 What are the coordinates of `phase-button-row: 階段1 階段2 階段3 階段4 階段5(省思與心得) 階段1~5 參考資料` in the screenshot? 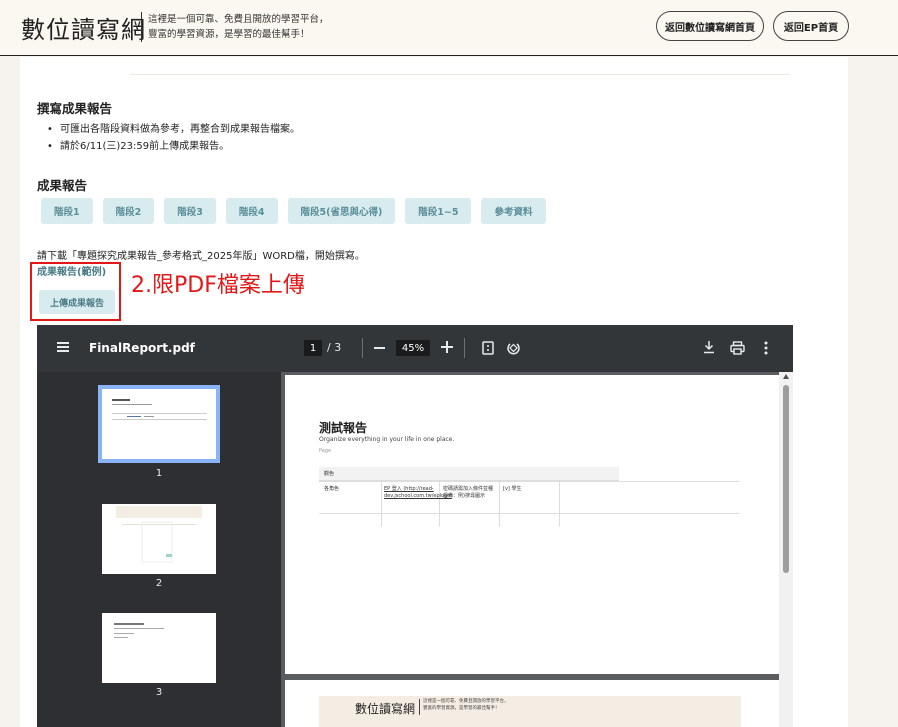 It's located at (293, 211).